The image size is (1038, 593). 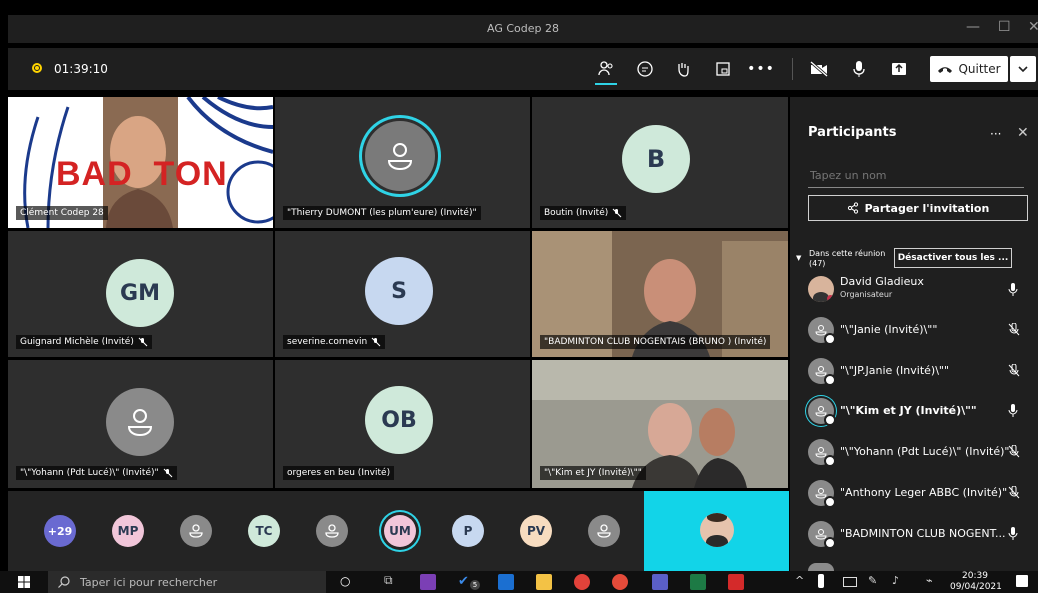 I want to click on tile-name-label: Clément Codep 28, so click(x=62, y=213).